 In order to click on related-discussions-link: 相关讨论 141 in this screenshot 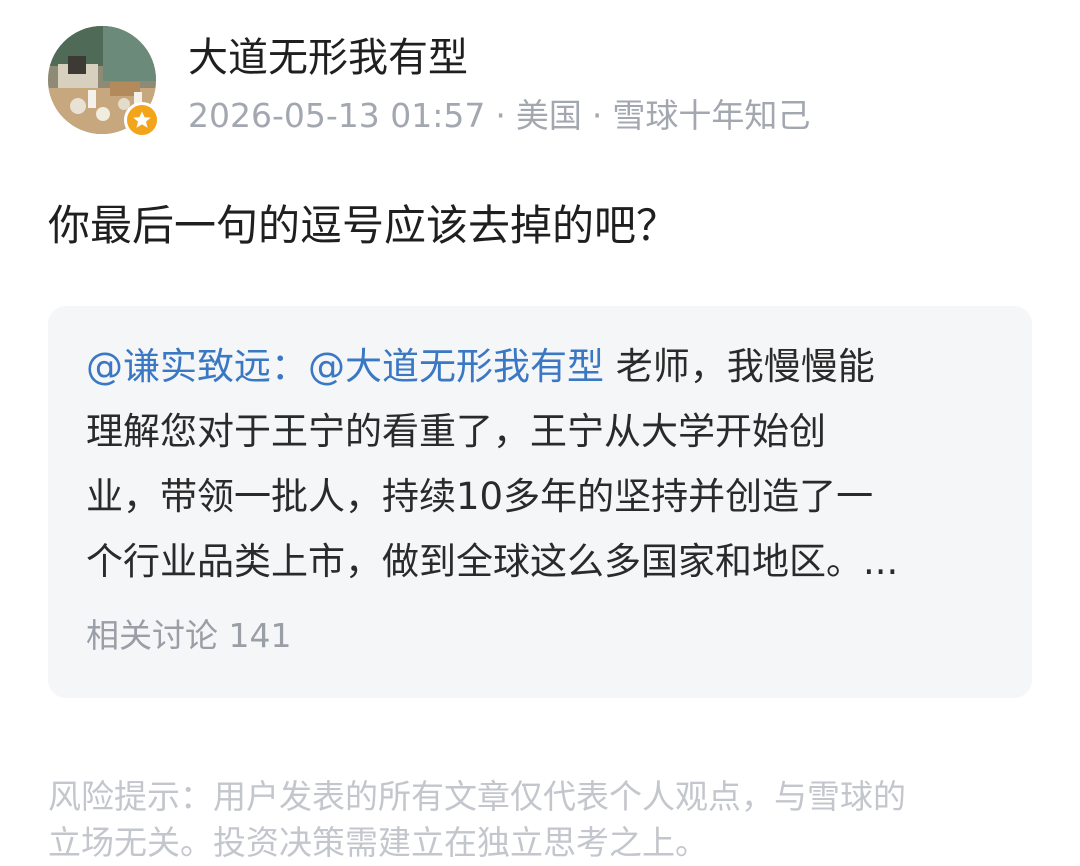, I will do `click(541, 636)`.